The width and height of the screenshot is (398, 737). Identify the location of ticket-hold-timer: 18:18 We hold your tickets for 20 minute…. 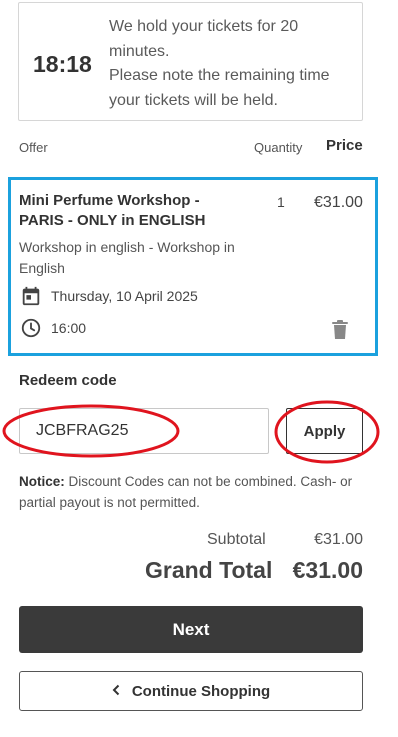
(190, 61).